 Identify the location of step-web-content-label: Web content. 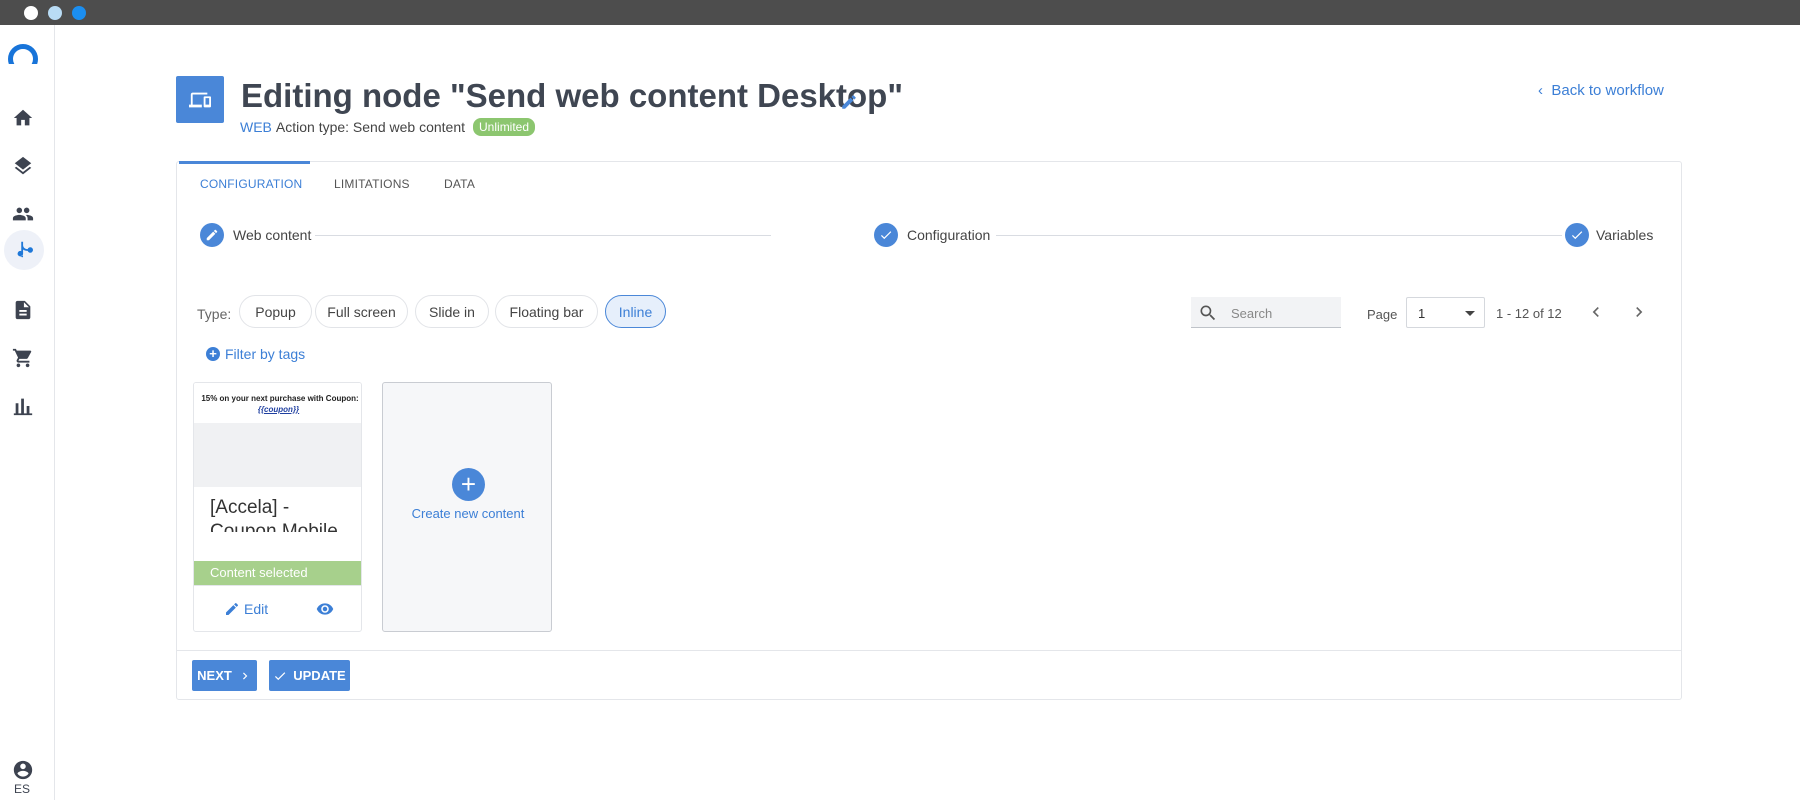
(272, 235).